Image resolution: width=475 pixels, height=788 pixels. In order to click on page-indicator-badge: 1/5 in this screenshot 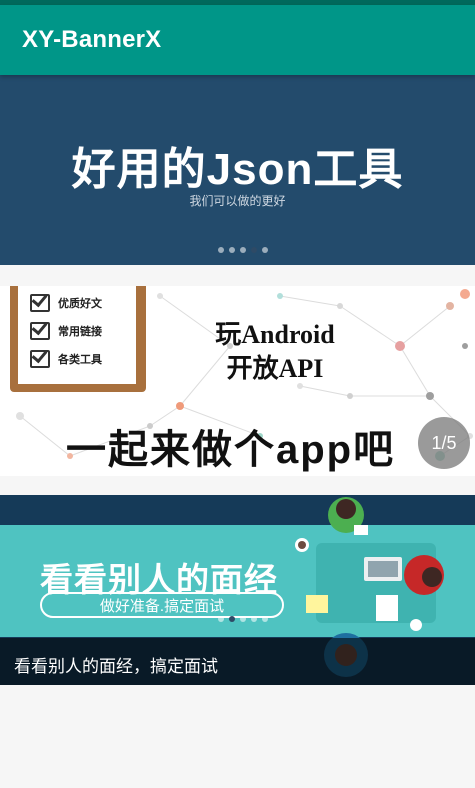, I will do `click(444, 443)`.